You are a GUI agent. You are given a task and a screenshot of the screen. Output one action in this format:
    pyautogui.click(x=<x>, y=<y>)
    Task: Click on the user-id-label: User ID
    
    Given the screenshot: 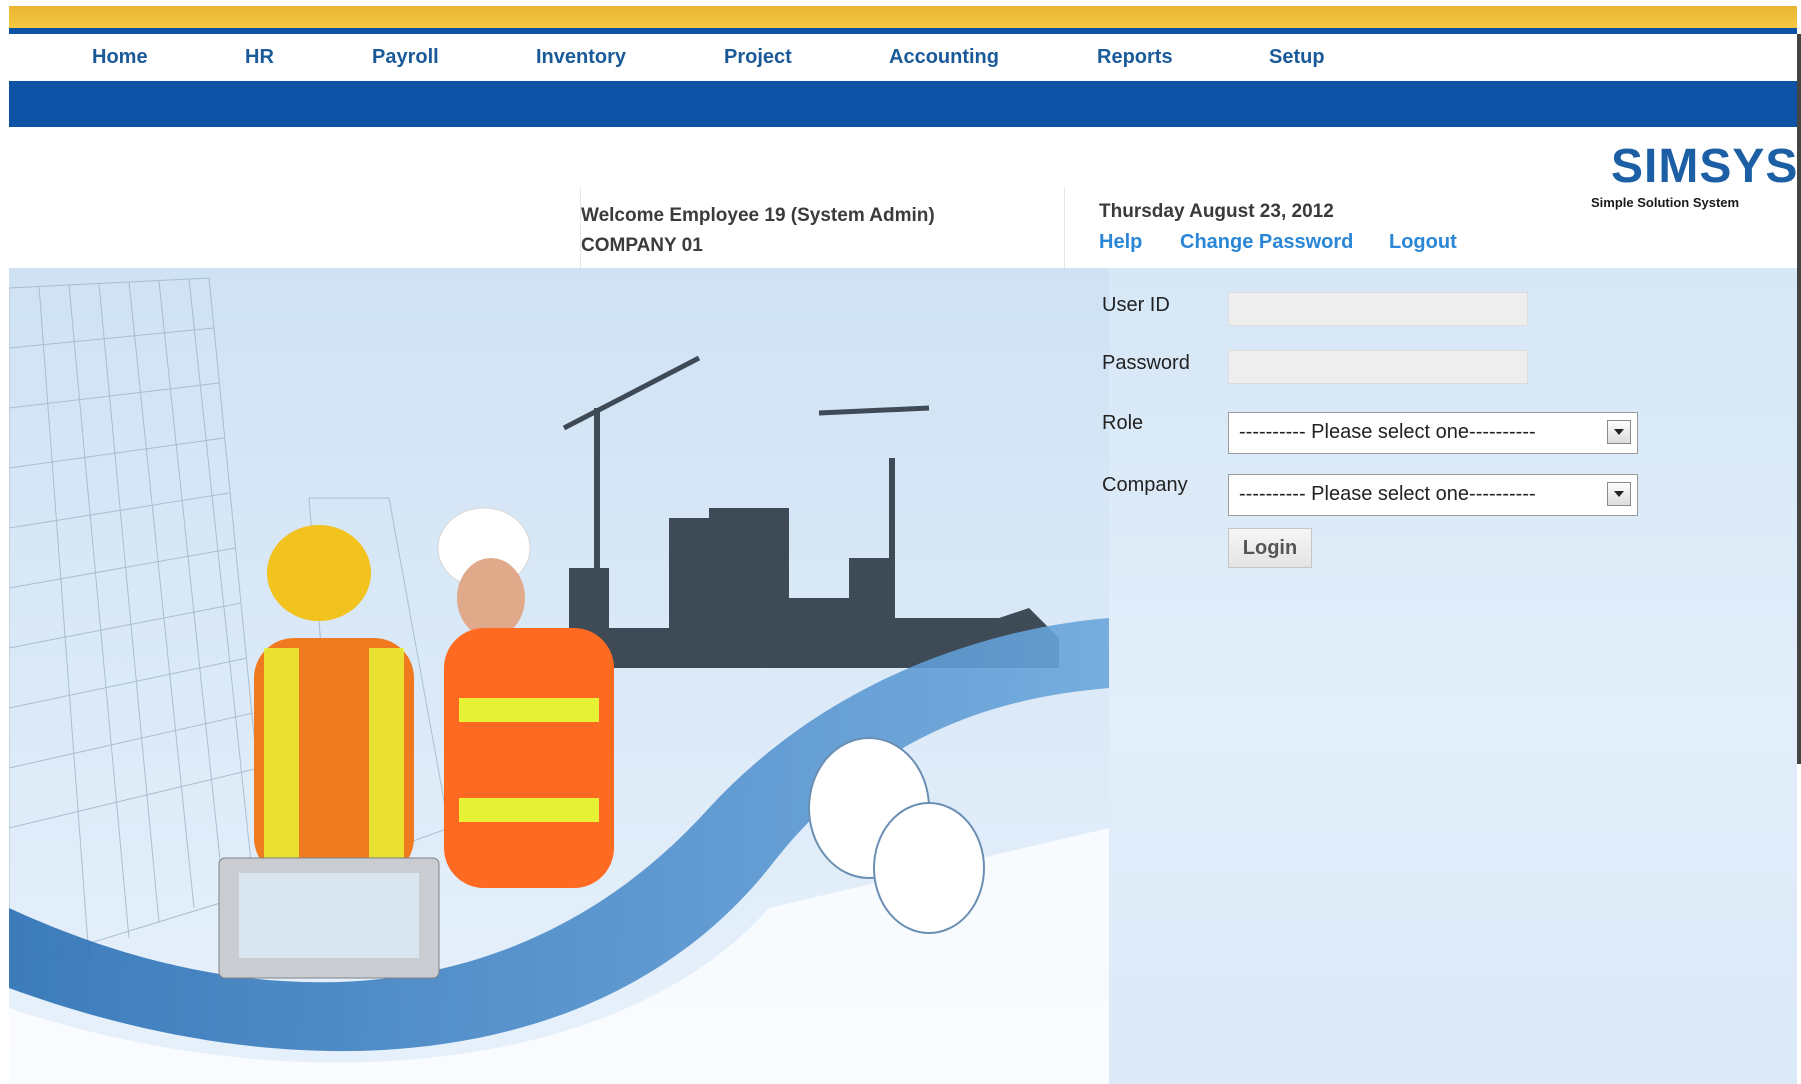 What is the action you would take?
    pyautogui.click(x=1136, y=305)
    